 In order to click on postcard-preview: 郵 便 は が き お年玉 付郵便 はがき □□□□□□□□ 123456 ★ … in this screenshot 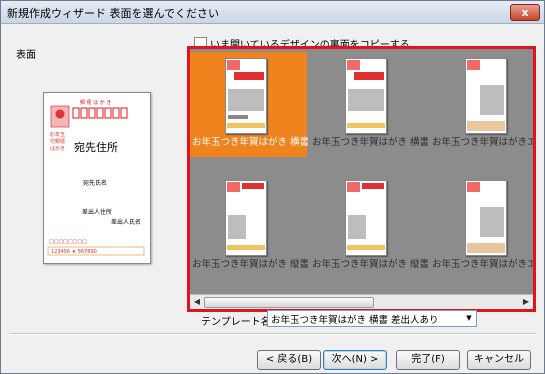, I will do `click(97, 178)`.